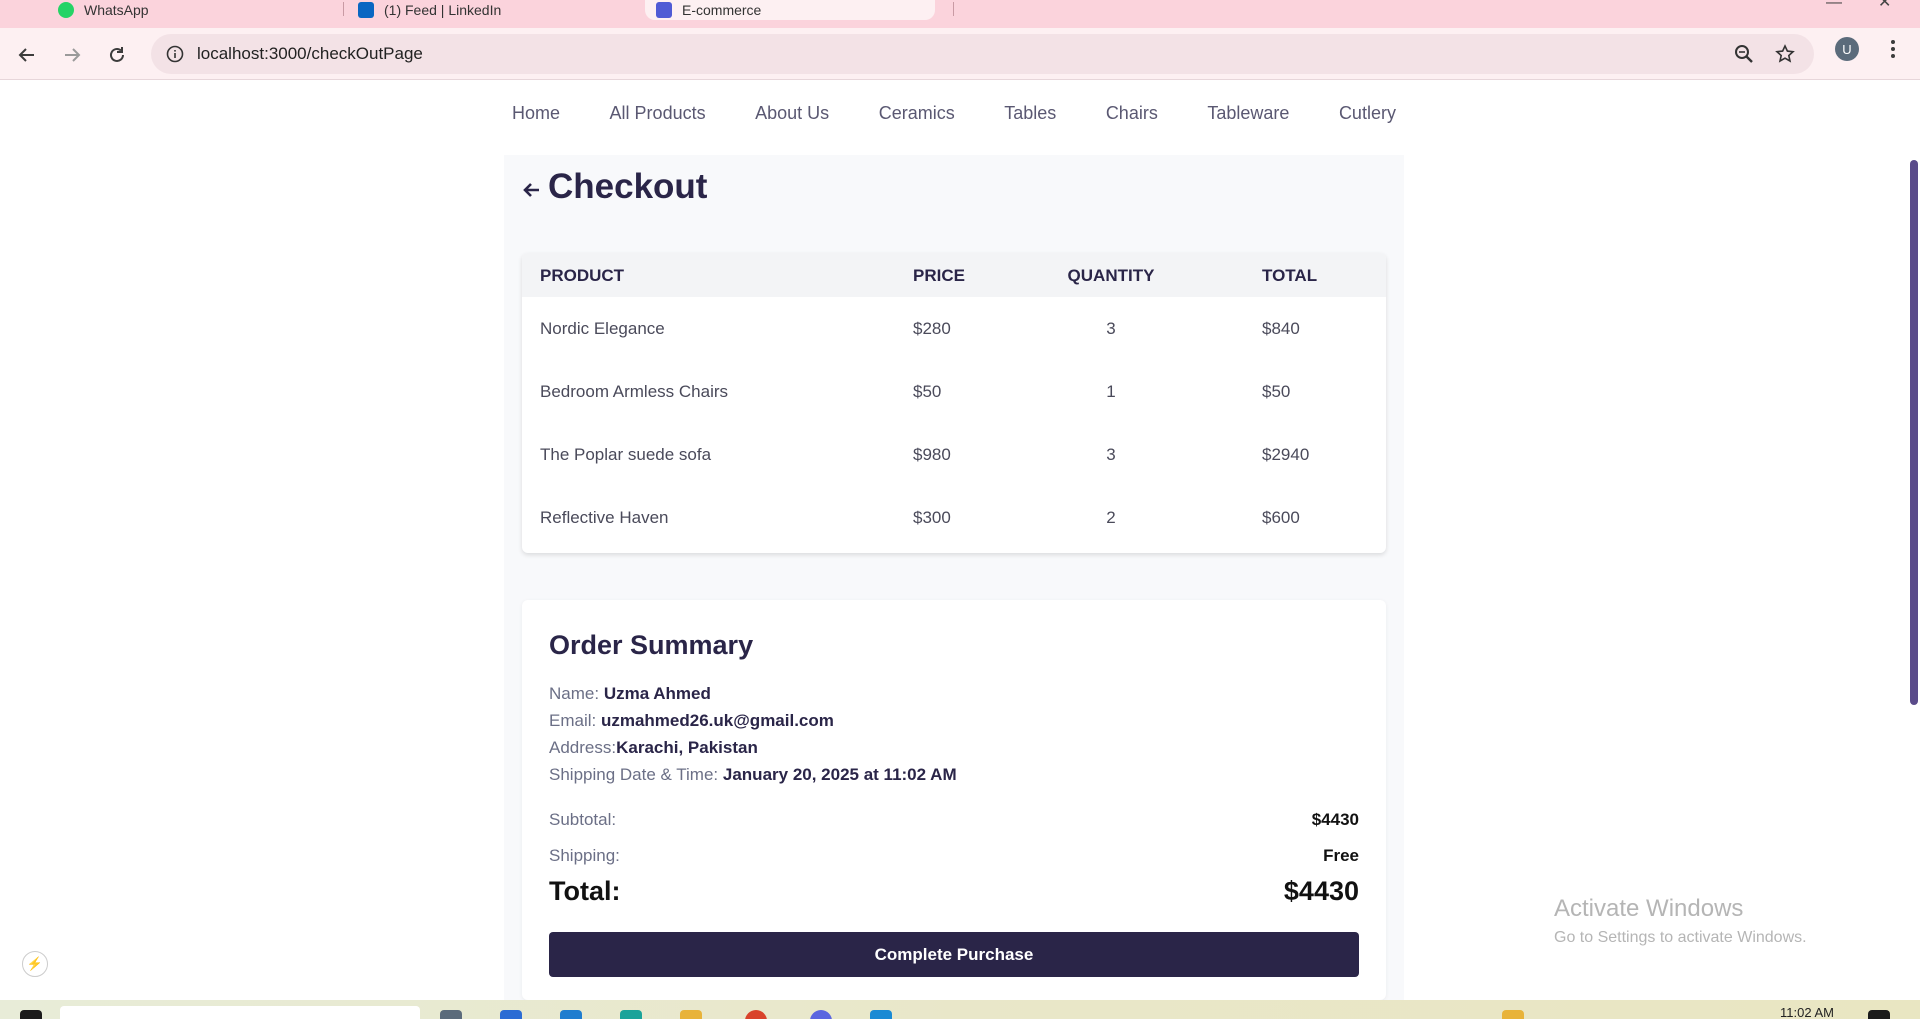 The height and width of the screenshot is (1019, 1920). What do you see at coordinates (1286, 454) in the screenshot?
I see `product-total: $2940` at bounding box center [1286, 454].